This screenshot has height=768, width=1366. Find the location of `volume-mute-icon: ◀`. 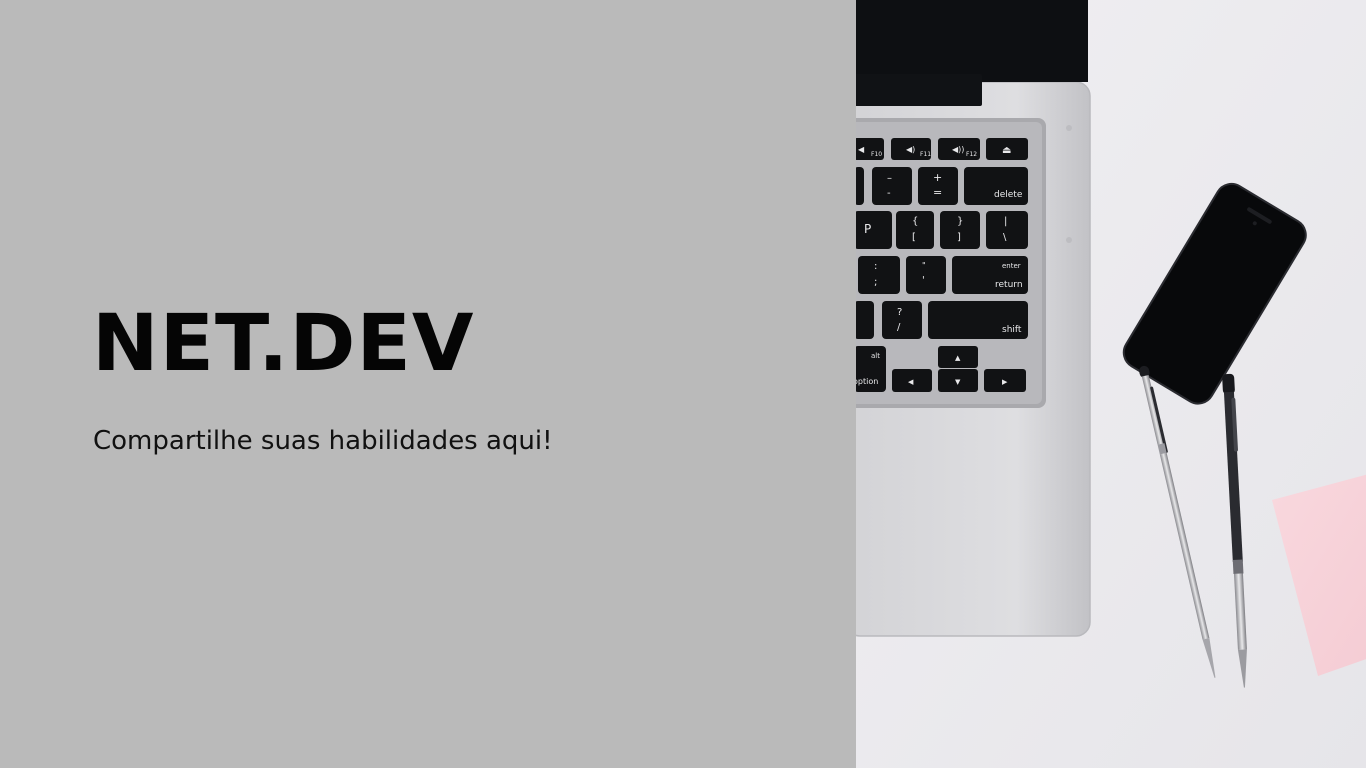

volume-mute-icon: ◀ is located at coordinates (861, 149).